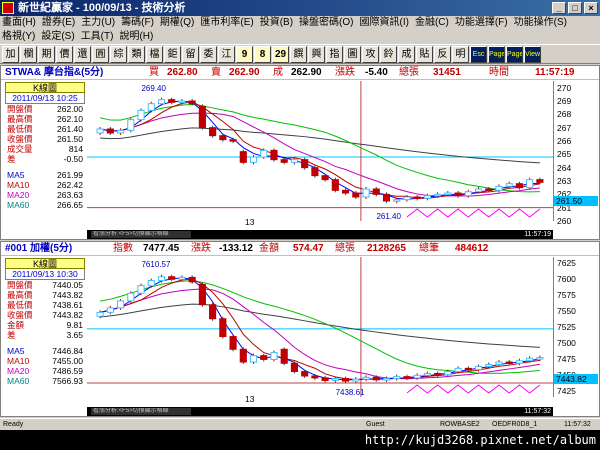 The height and width of the screenshot is (450, 600). I want to click on toolbar-button-10: 留, so click(190, 54).